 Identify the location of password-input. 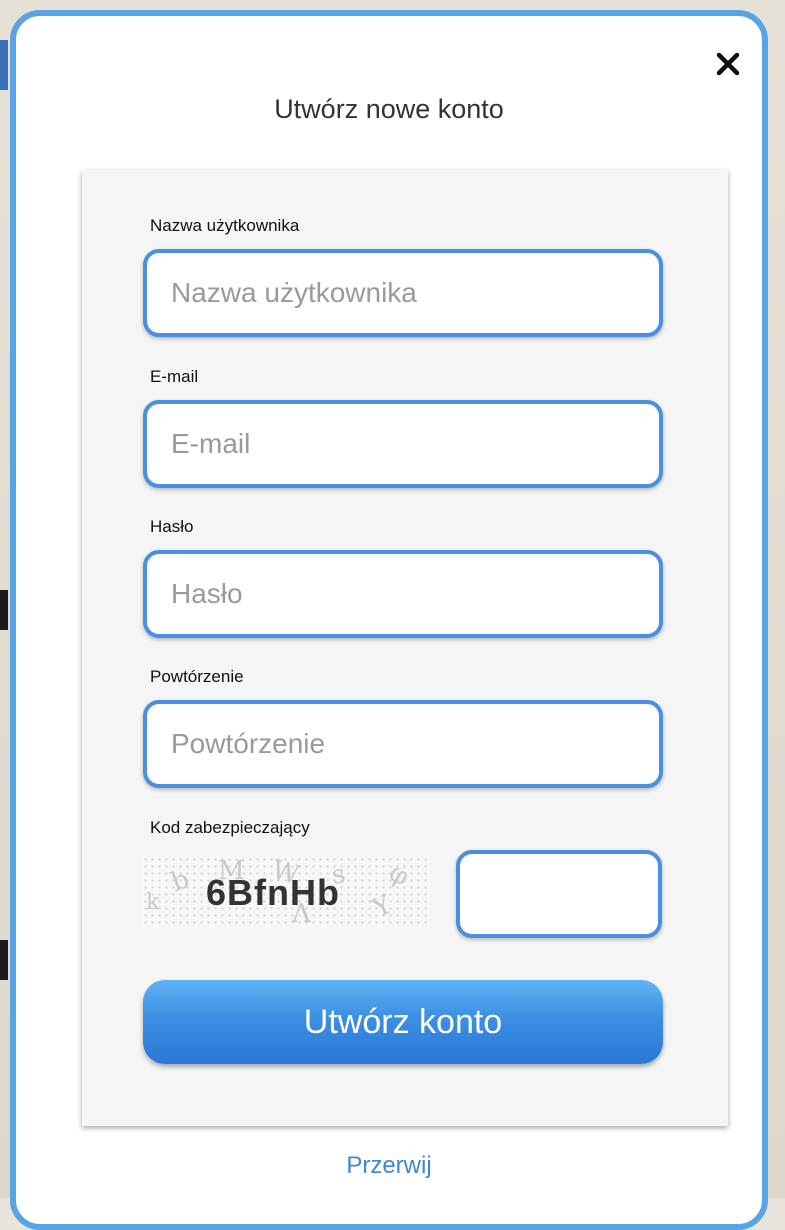
(403, 594).